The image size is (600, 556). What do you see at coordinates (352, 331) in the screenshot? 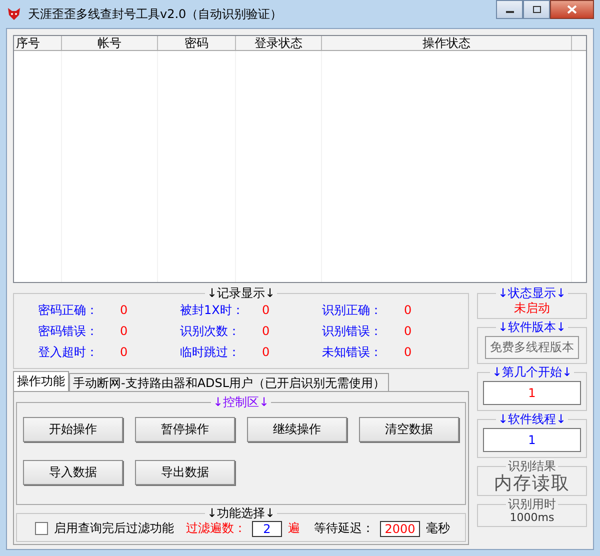
I see `stat-label: 识别错误：` at bounding box center [352, 331].